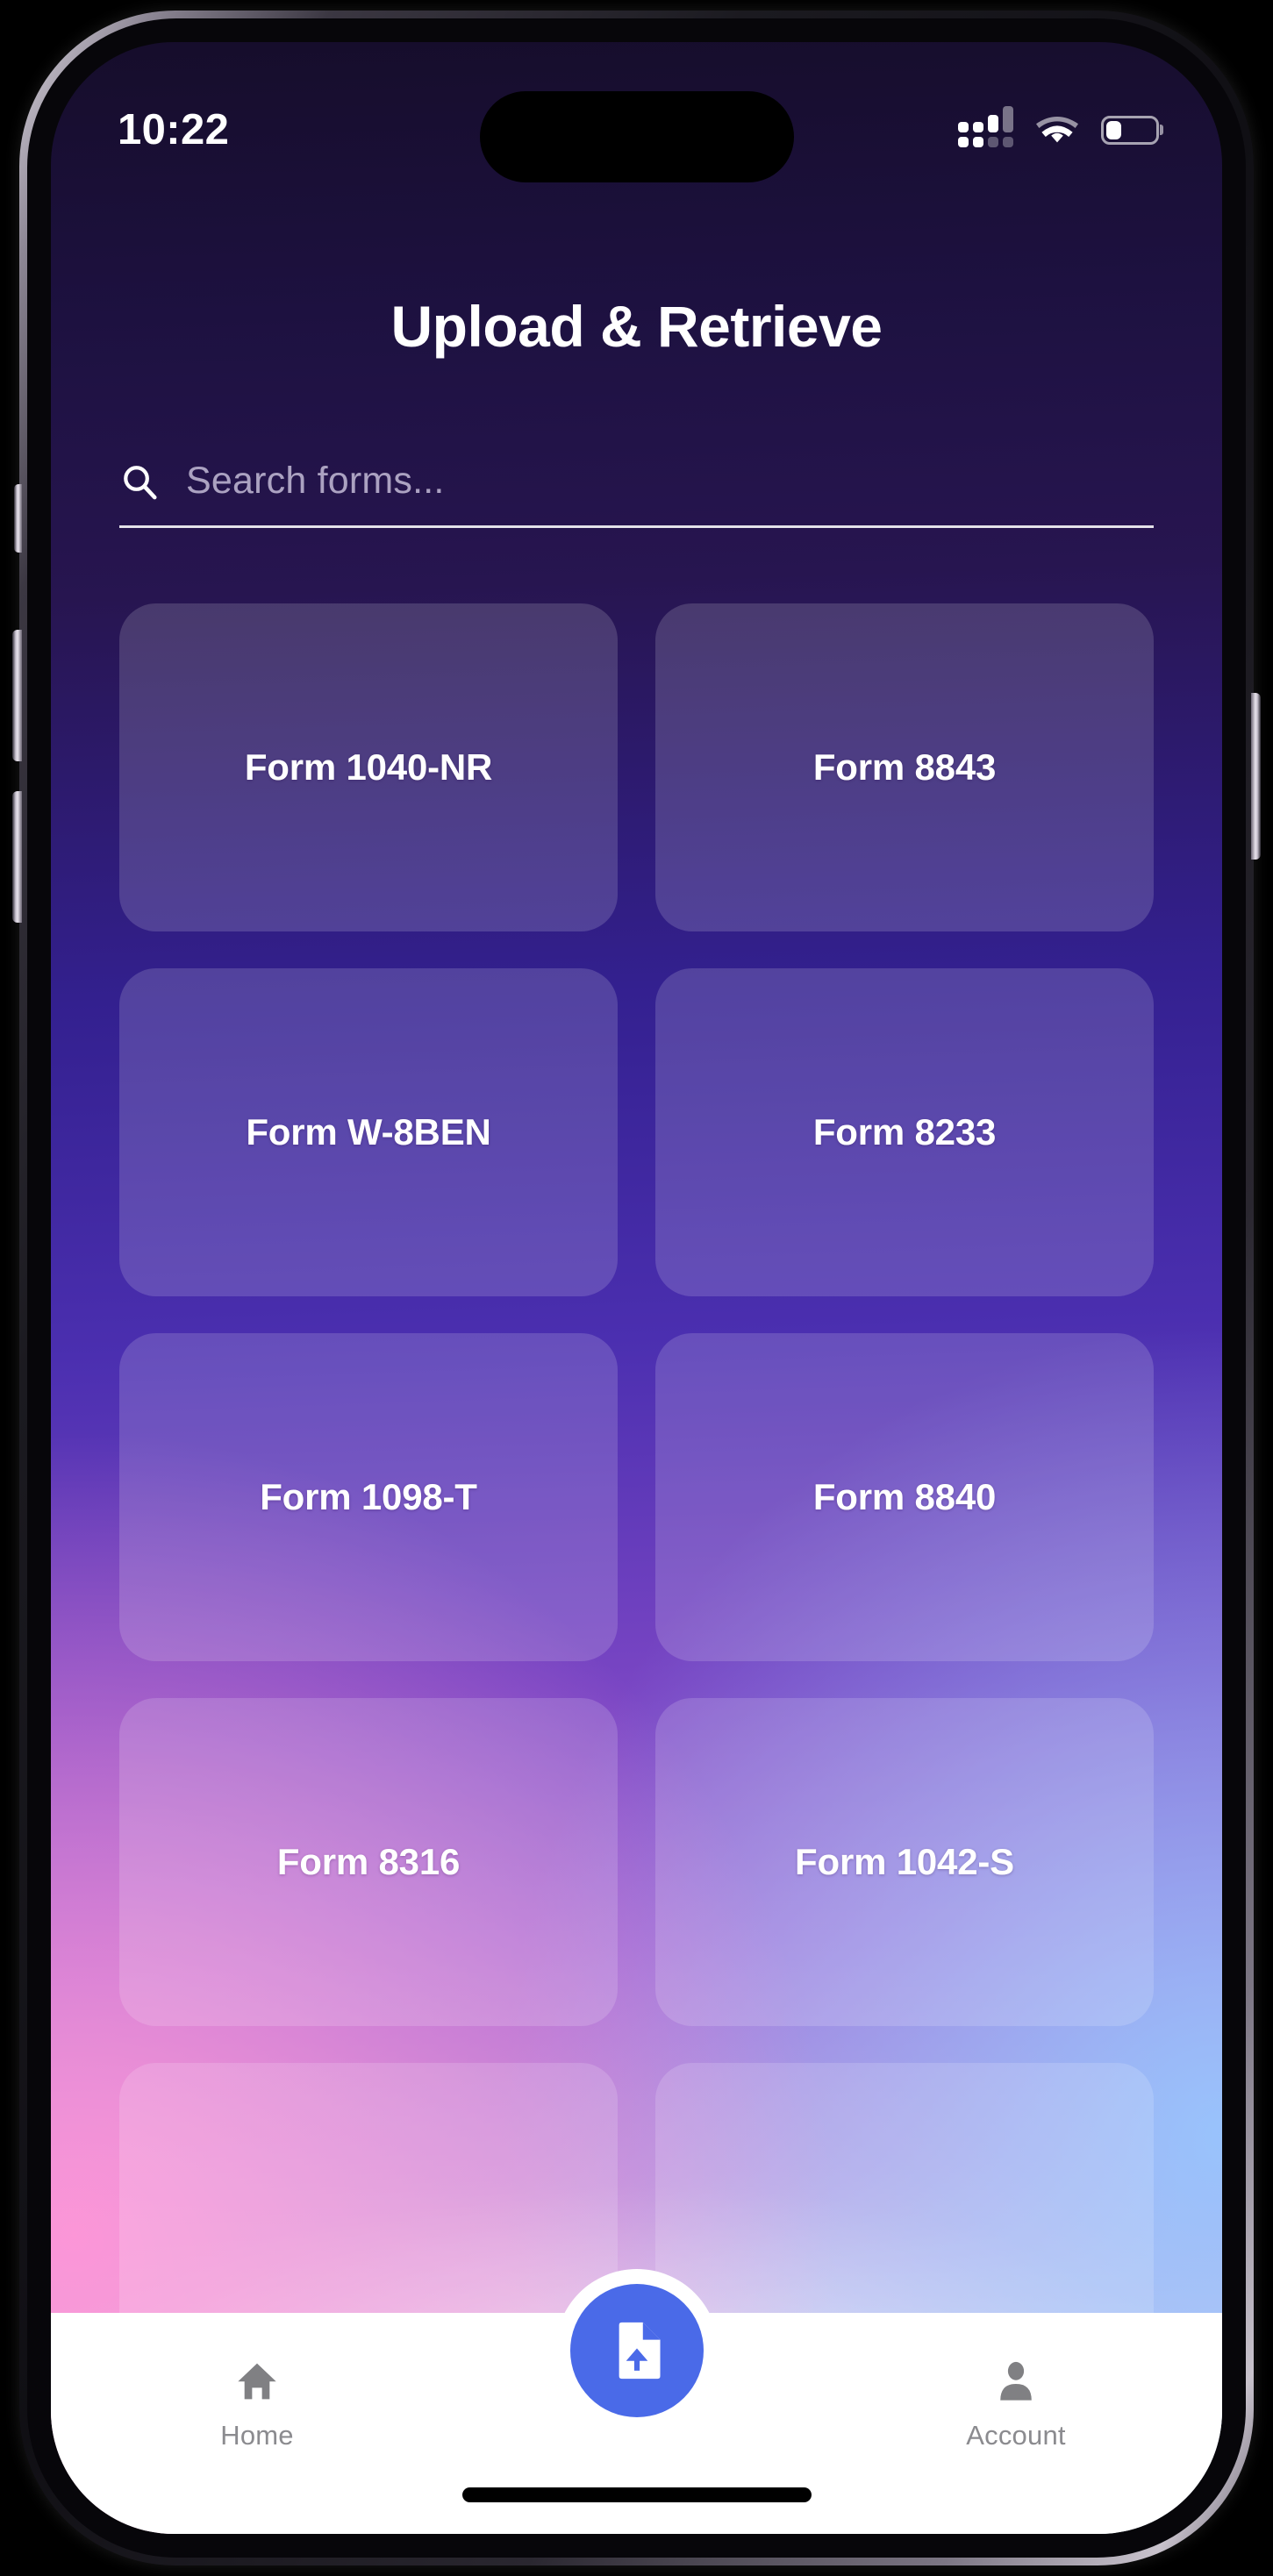 This screenshot has height=2576, width=1273. I want to click on form-card: Form 1042-S, so click(904, 1862).